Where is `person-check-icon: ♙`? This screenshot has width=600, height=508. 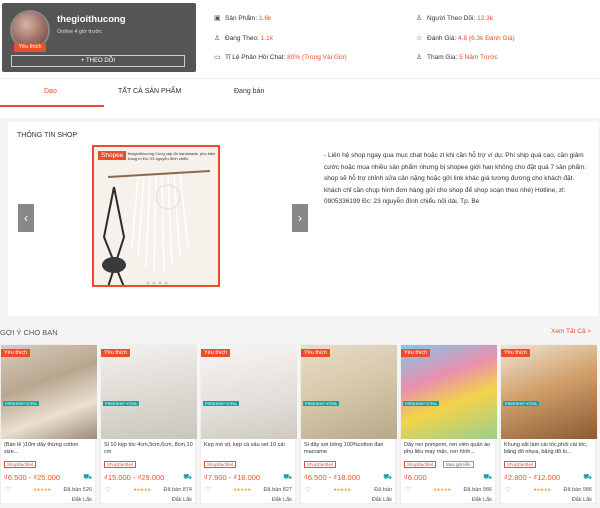 person-check-icon: ♙ is located at coordinates (419, 57).